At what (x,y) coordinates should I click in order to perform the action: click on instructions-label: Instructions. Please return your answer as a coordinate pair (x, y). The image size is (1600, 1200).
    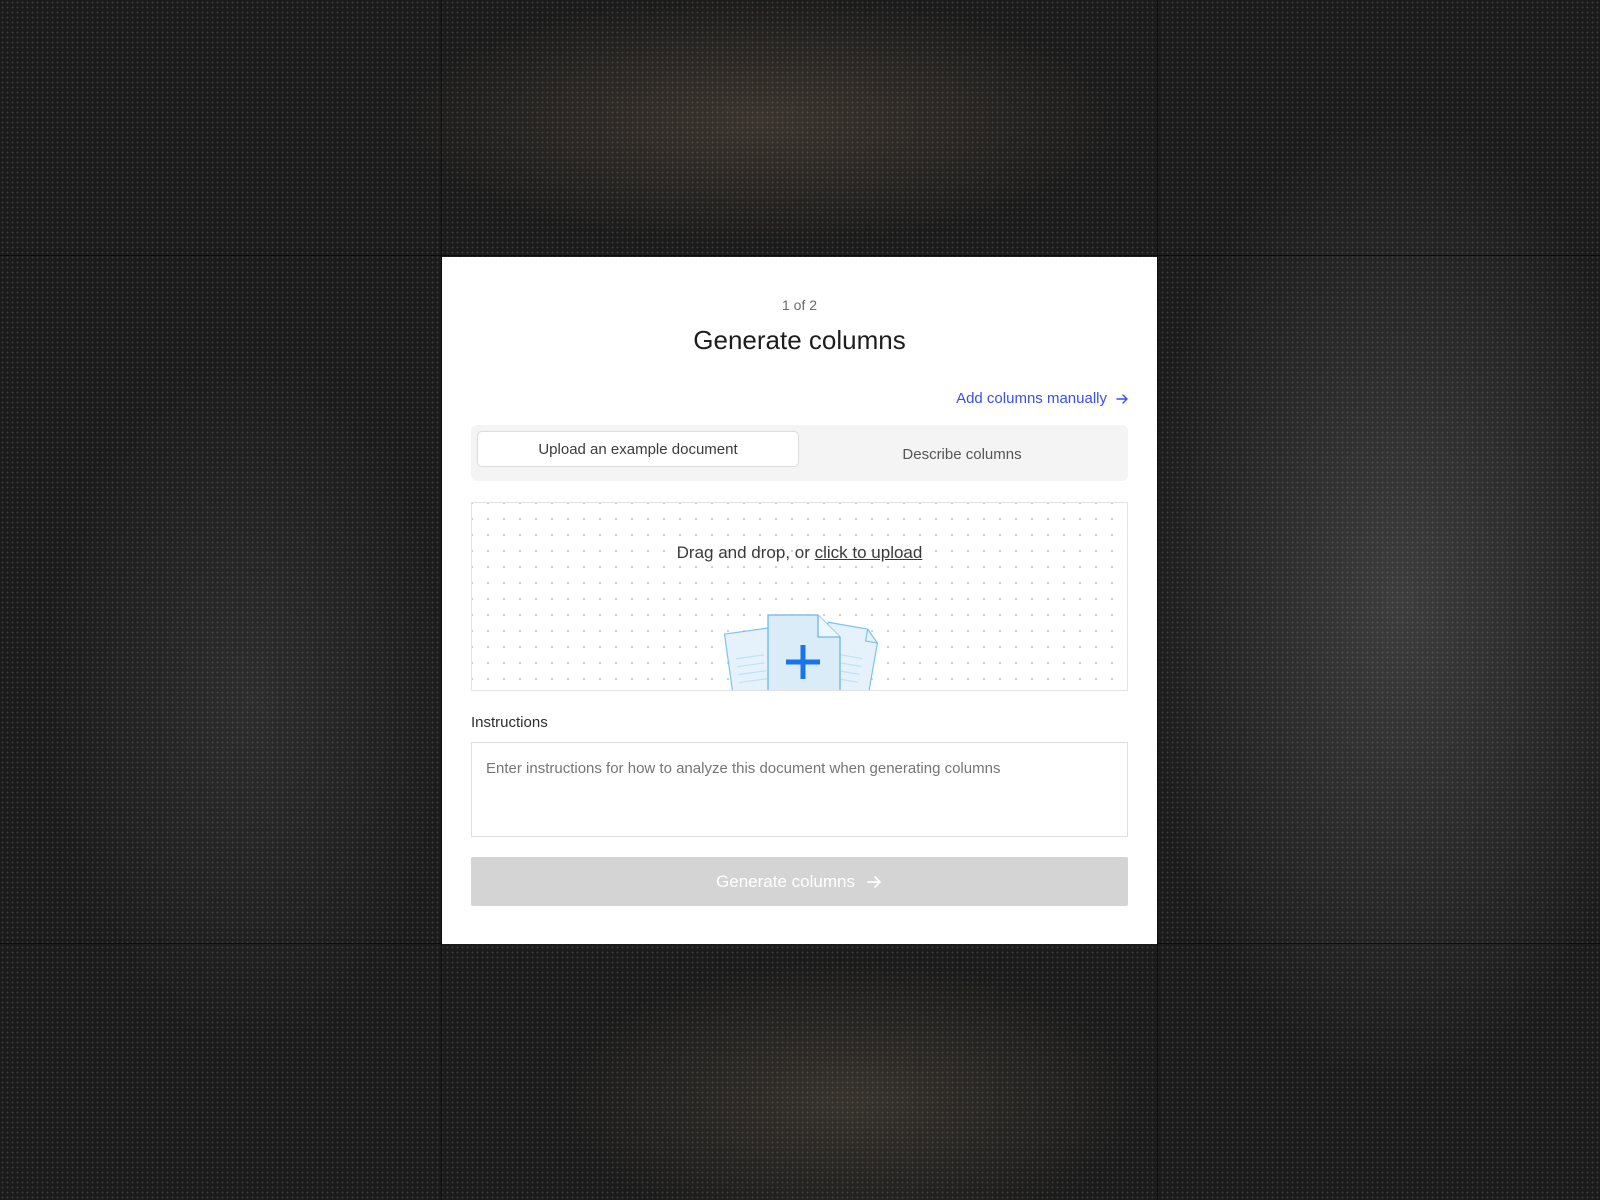
    Looking at the image, I should click on (509, 722).